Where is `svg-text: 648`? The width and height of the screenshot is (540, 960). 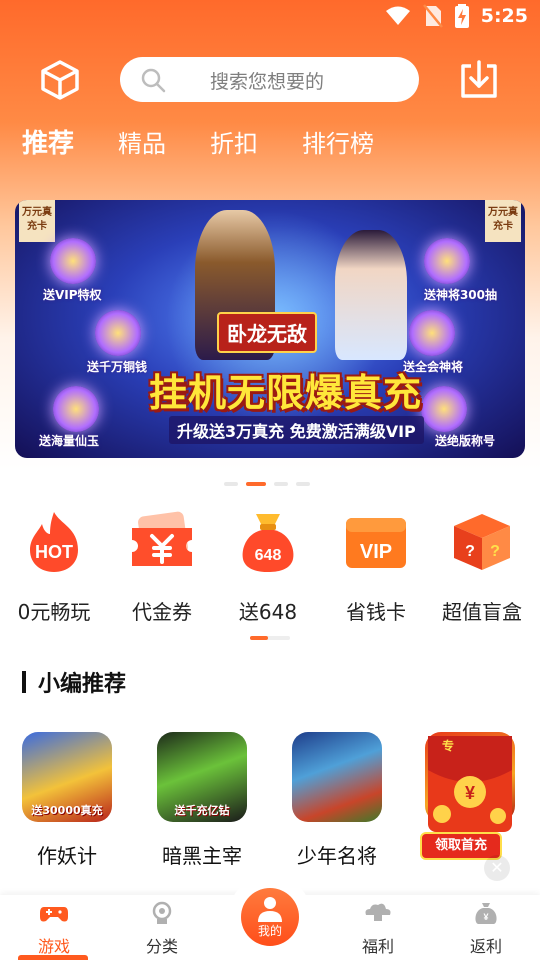 svg-text: 648 is located at coordinates (268, 555).